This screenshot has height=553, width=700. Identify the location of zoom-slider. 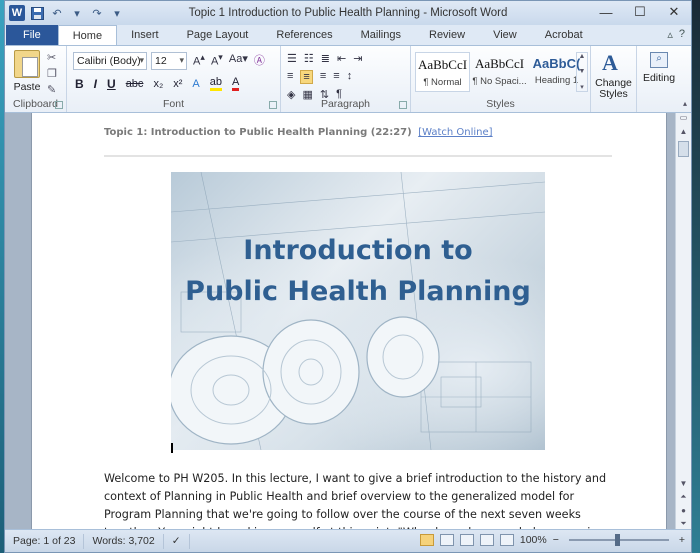
(618, 540).